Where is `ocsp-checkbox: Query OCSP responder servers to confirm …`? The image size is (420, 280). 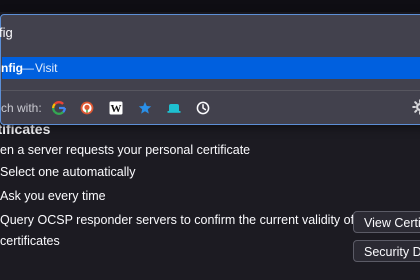 ocsp-checkbox: Query OCSP responder servers to confirm … is located at coordinates (177, 220).